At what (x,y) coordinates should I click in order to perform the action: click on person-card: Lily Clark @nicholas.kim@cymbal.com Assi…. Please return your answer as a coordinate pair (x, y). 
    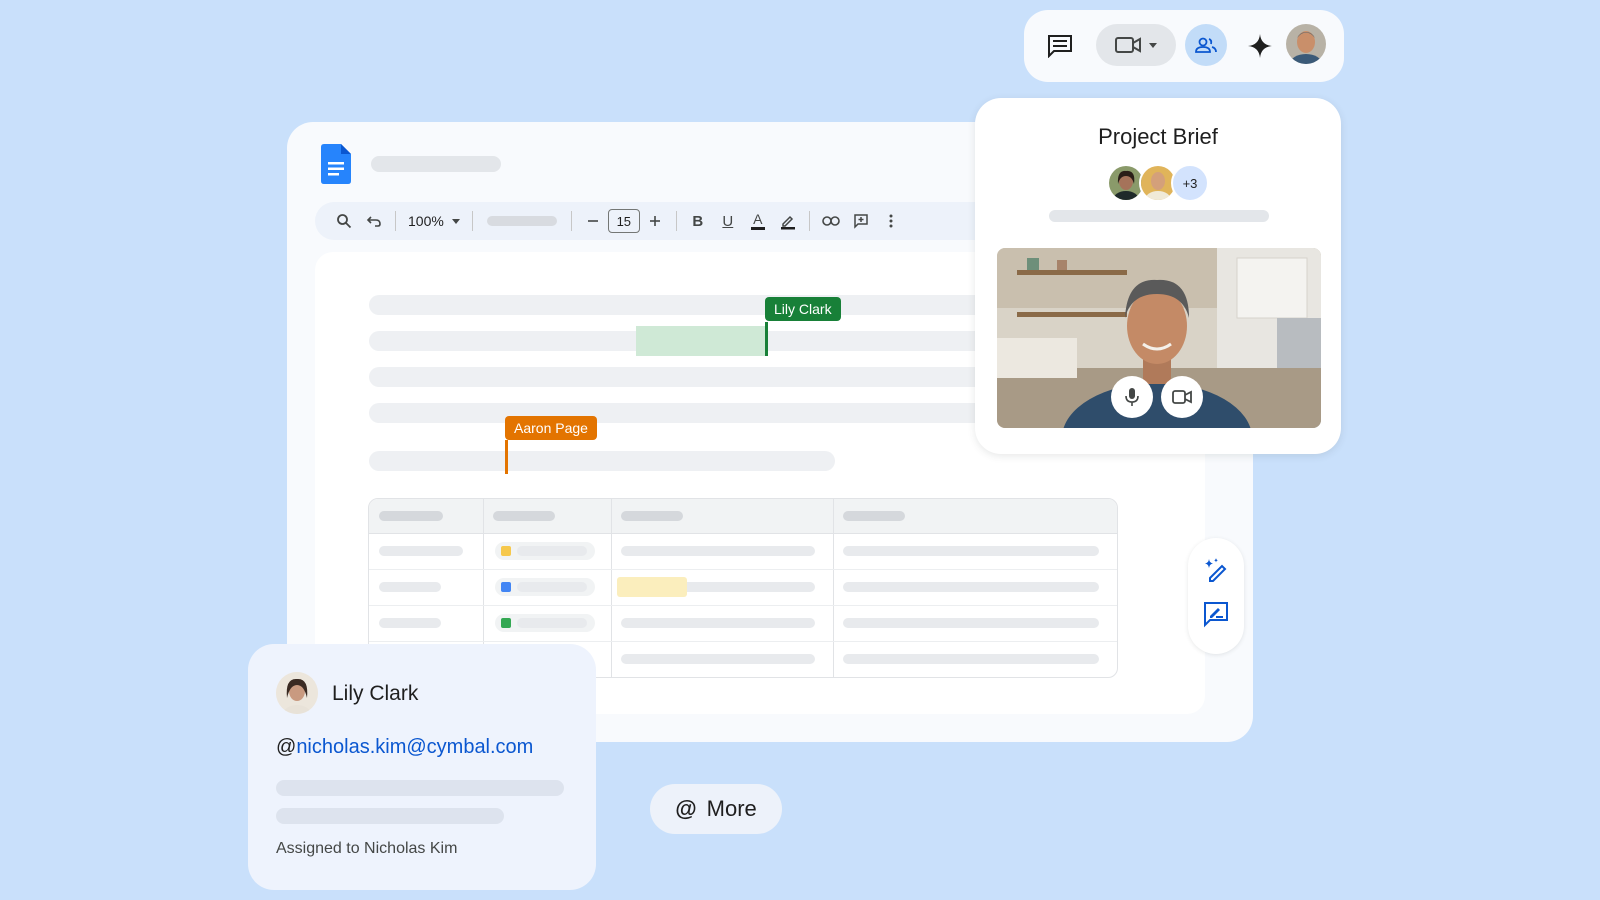
    Looking at the image, I should click on (422, 767).